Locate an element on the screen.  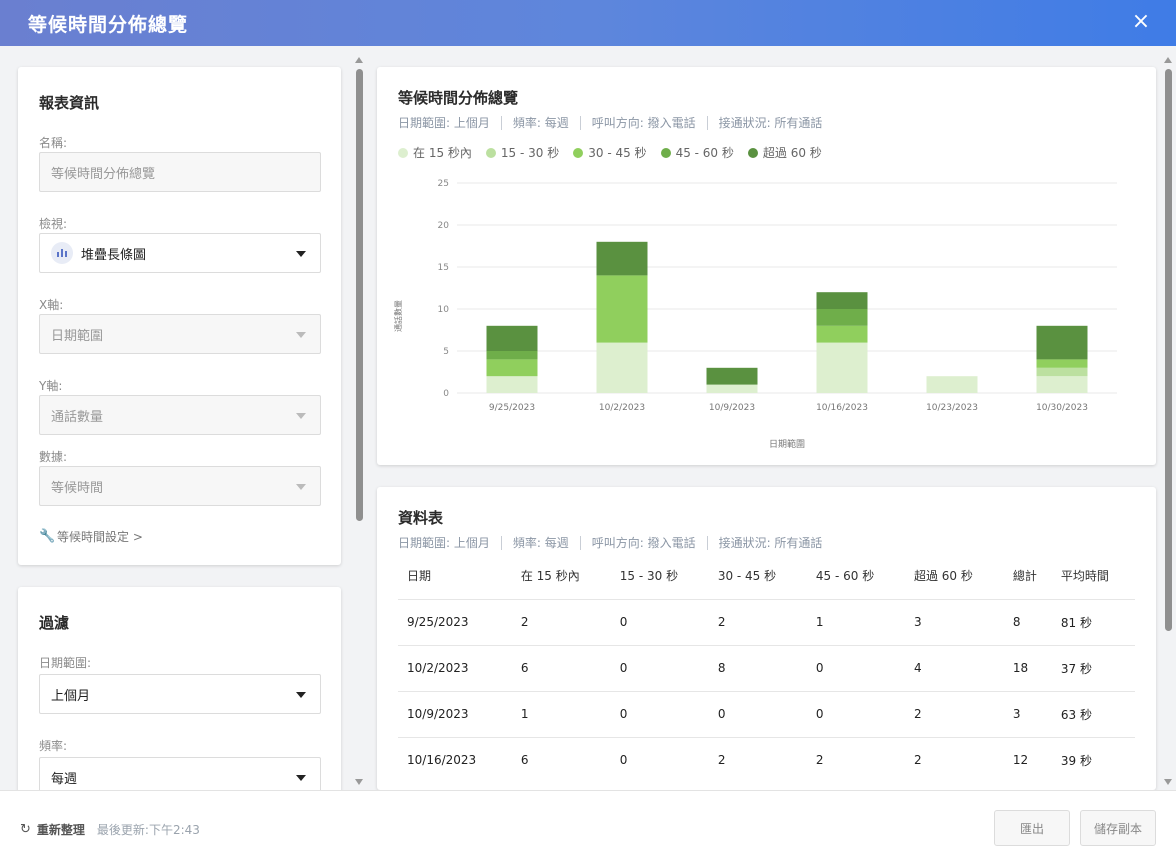
save-copy-button: 儲存副本 is located at coordinates (1118, 828).